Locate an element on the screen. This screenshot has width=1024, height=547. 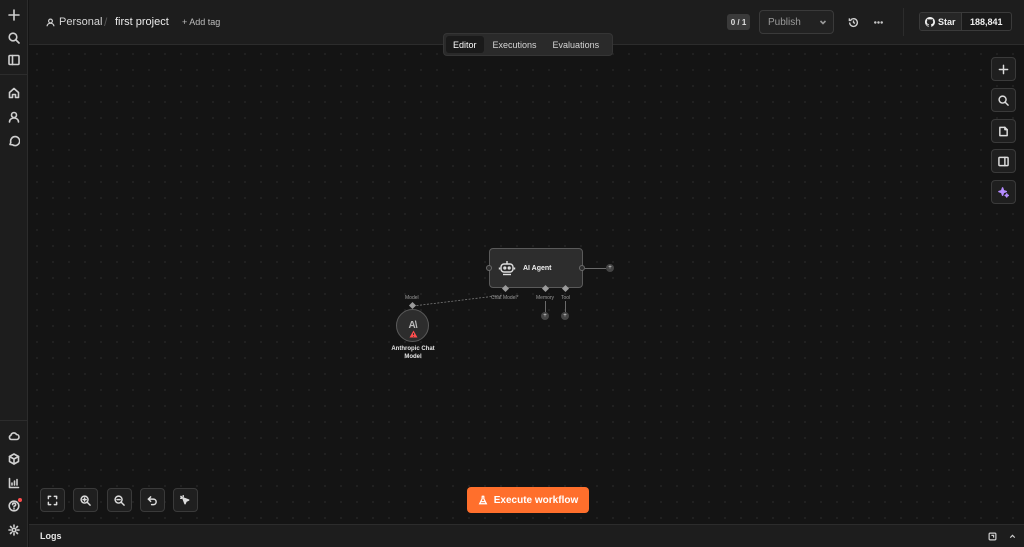
sparkle-icon is located at coordinates (1003, 192).